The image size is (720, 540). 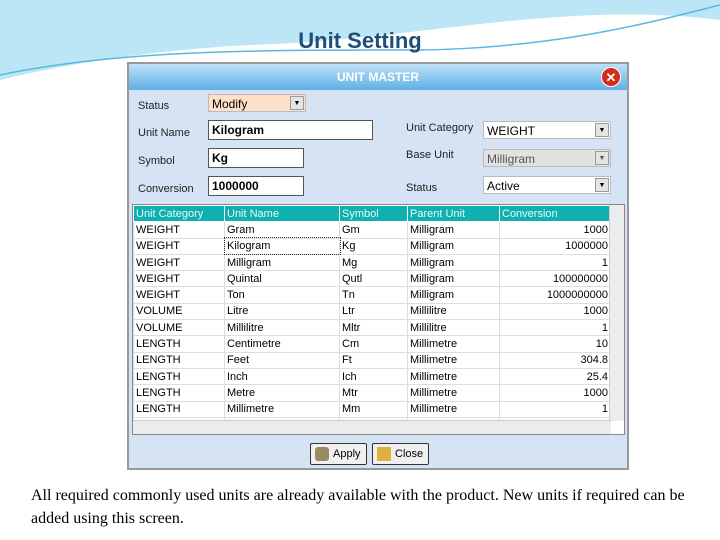 What do you see at coordinates (372, 295) in the screenshot?
I see `table-row: WEIGHT Ton Tn Milligram 1000000000` at bounding box center [372, 295].